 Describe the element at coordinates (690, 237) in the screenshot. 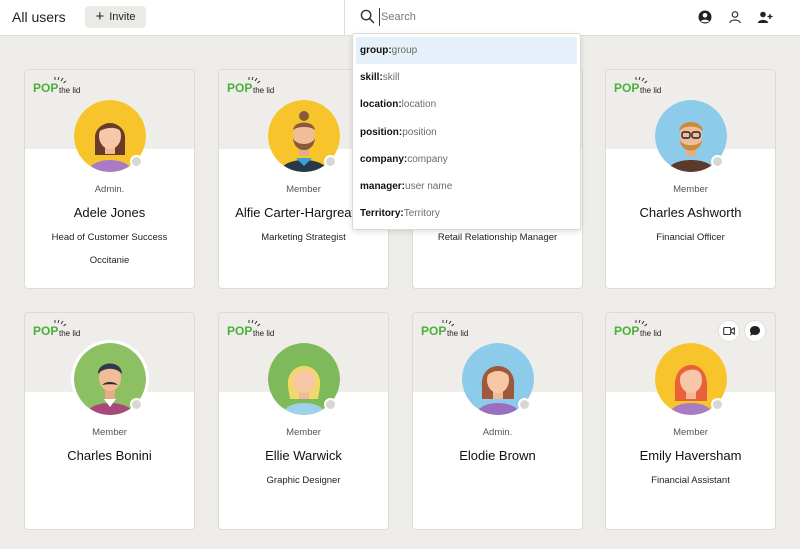

I see `user-title: Financial Officer` at that location.